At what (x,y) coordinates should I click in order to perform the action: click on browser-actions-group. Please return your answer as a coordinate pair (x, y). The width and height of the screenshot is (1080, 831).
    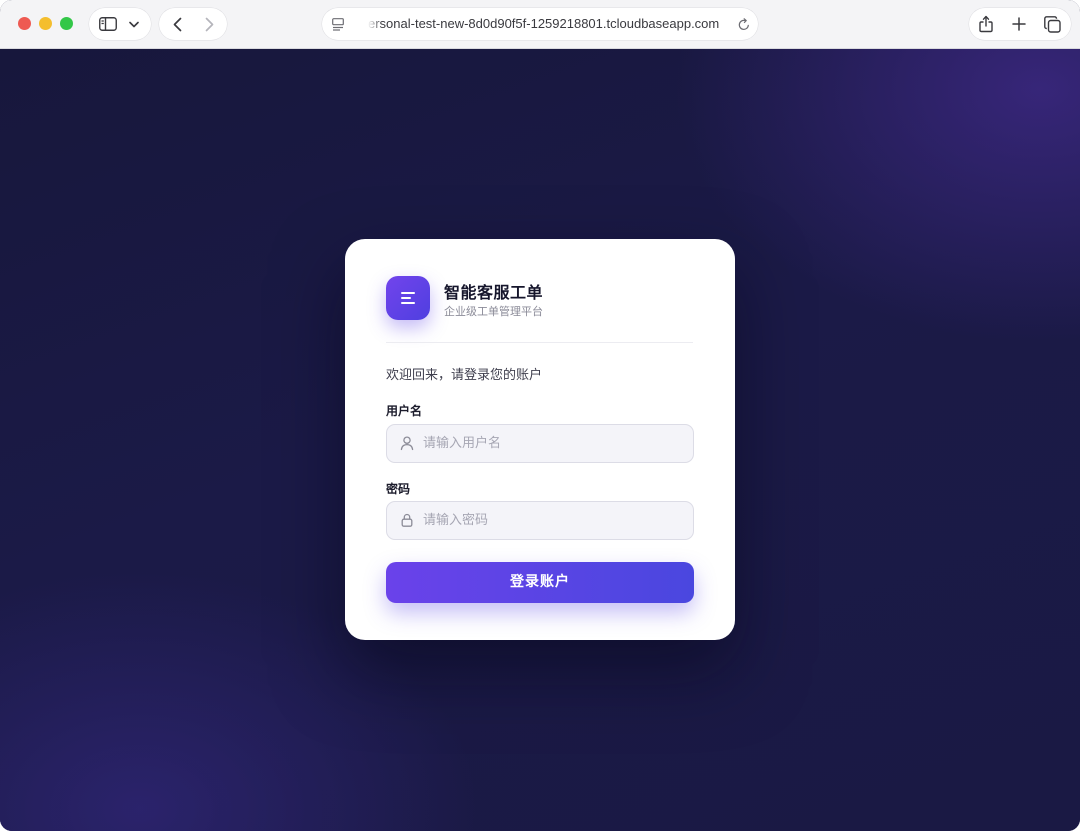
    Looking at the image, I should click on (1020, 24).